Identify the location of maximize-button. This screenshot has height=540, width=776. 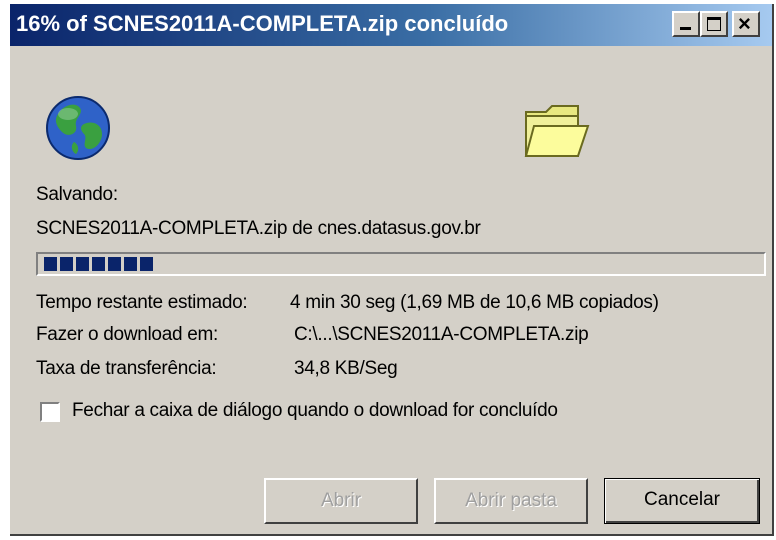
(714, 24).